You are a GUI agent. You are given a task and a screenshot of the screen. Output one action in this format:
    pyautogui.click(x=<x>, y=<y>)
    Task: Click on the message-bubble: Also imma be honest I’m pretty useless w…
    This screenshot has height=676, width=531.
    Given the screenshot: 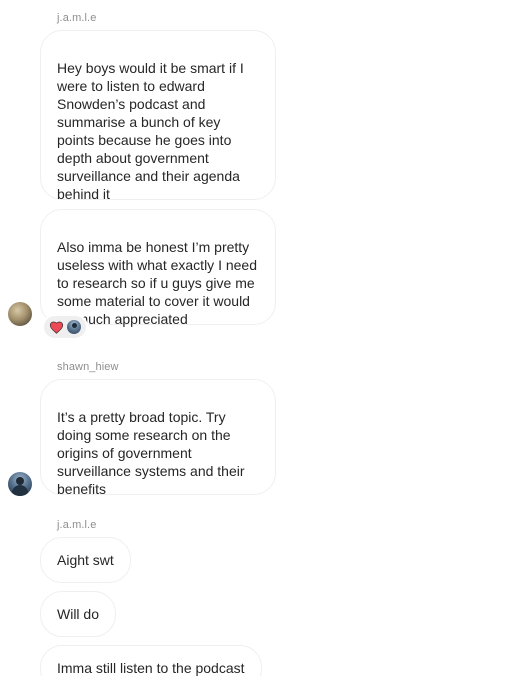 What is the action you would take?
    pyautogui.click(x=158, y=268)
    